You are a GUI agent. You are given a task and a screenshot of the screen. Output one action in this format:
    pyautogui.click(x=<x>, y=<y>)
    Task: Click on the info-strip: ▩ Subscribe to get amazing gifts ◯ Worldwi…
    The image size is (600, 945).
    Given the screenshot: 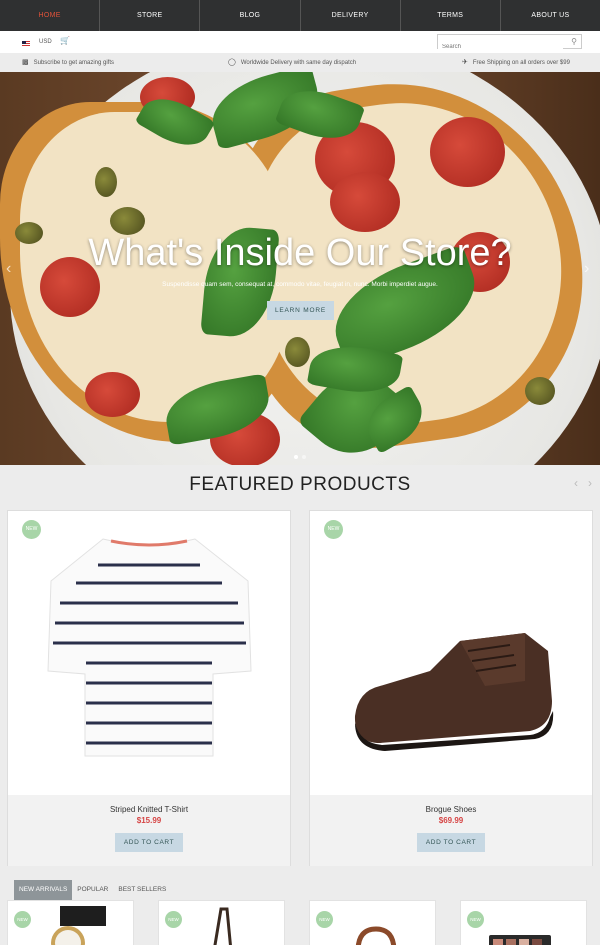 What is the action you would take?
    pyautogui.click(x=300, y=62)
    